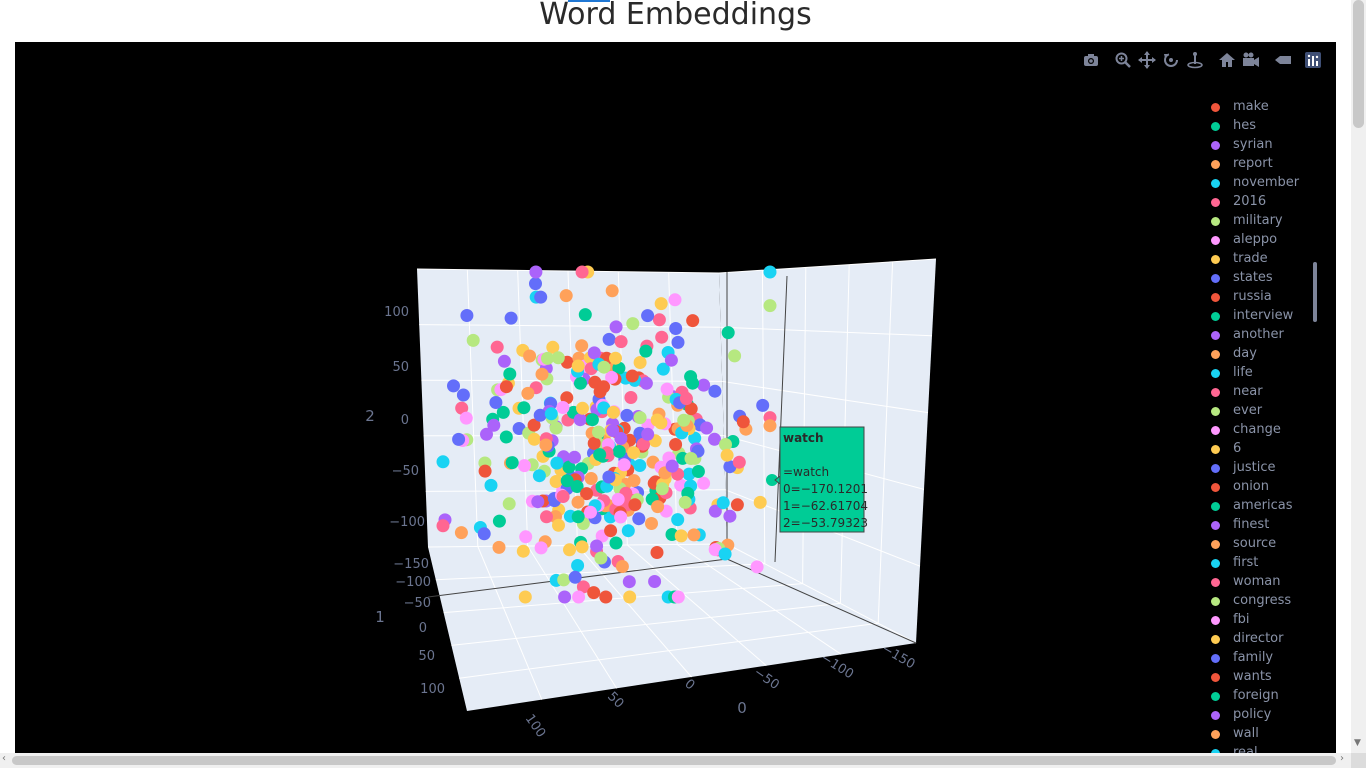 The width and height of the screenshot is (1366, 768). Describe the element at coordinates (1265, 678) in the screenshot. I see `legend-item: wants` at that location.